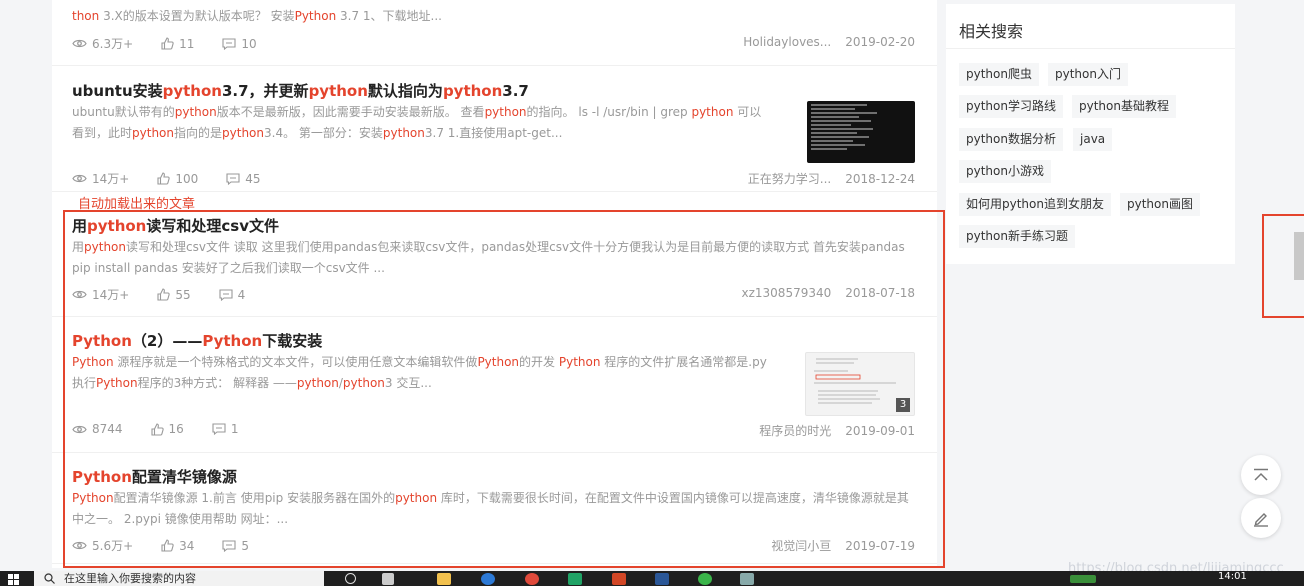  What do you see at coordinates (1160, 204) in the screenshot?
I see `search-tag: python画图` at bounding box center [1160, 204].